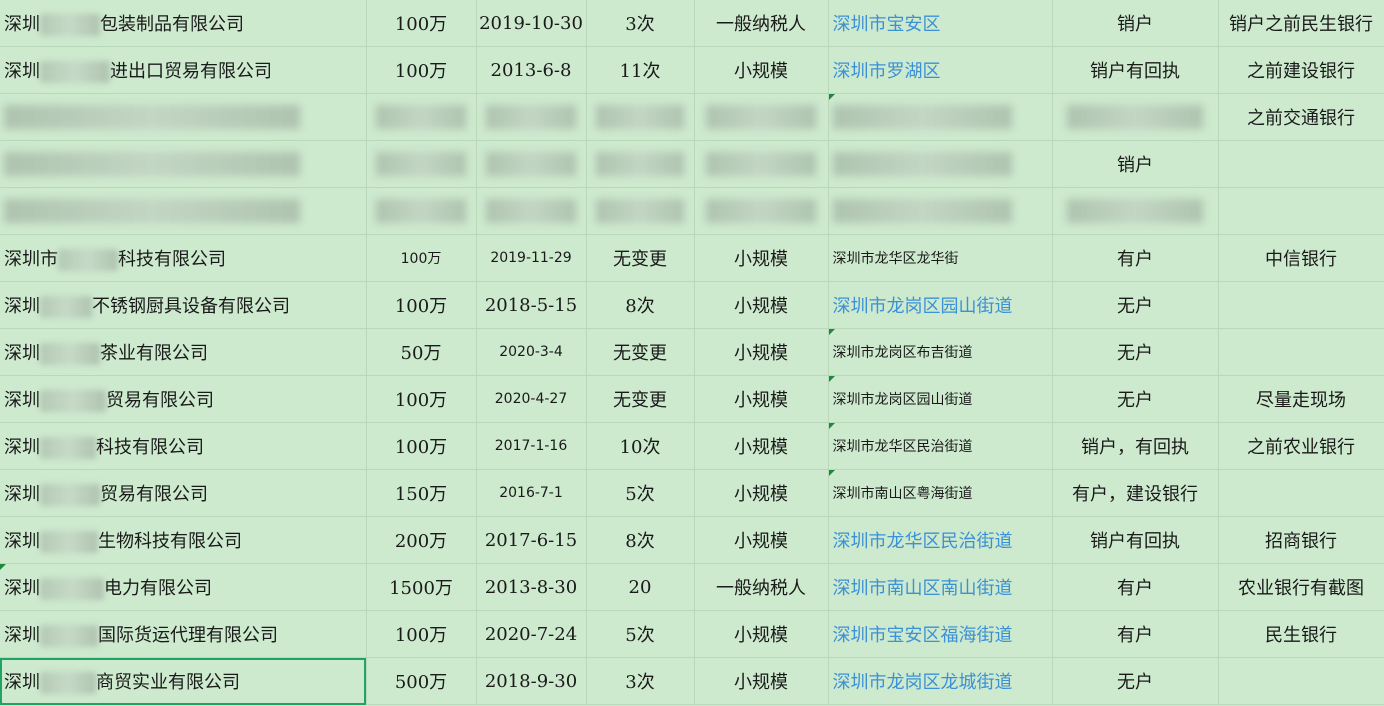 This screenshot has width=1384, height=706. Describe the element at coordinates (1135, 493) in the screenshot. I see `cell-6: 有户，建设银行` at that location.